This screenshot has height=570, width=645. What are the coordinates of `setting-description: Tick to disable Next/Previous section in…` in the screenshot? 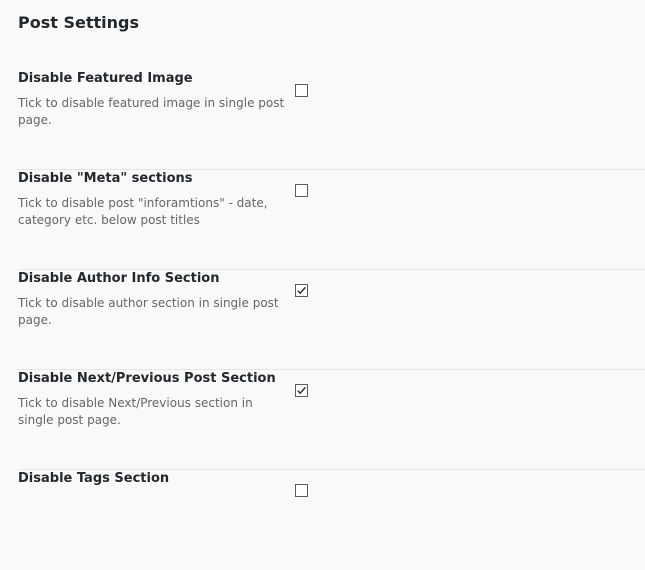 It's located at (135, 411).